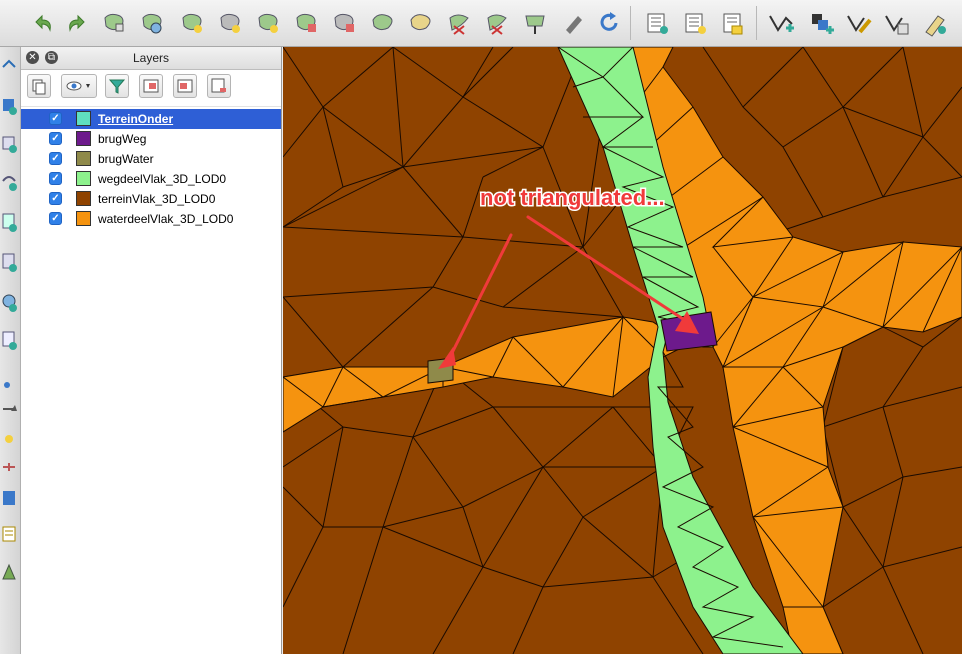 The height and width of the screenshot is (654, 962). What do you see at coordinates (9, 222) in the screenshot?
I see `add-mssql-icon` at bounding box center [9, 222].